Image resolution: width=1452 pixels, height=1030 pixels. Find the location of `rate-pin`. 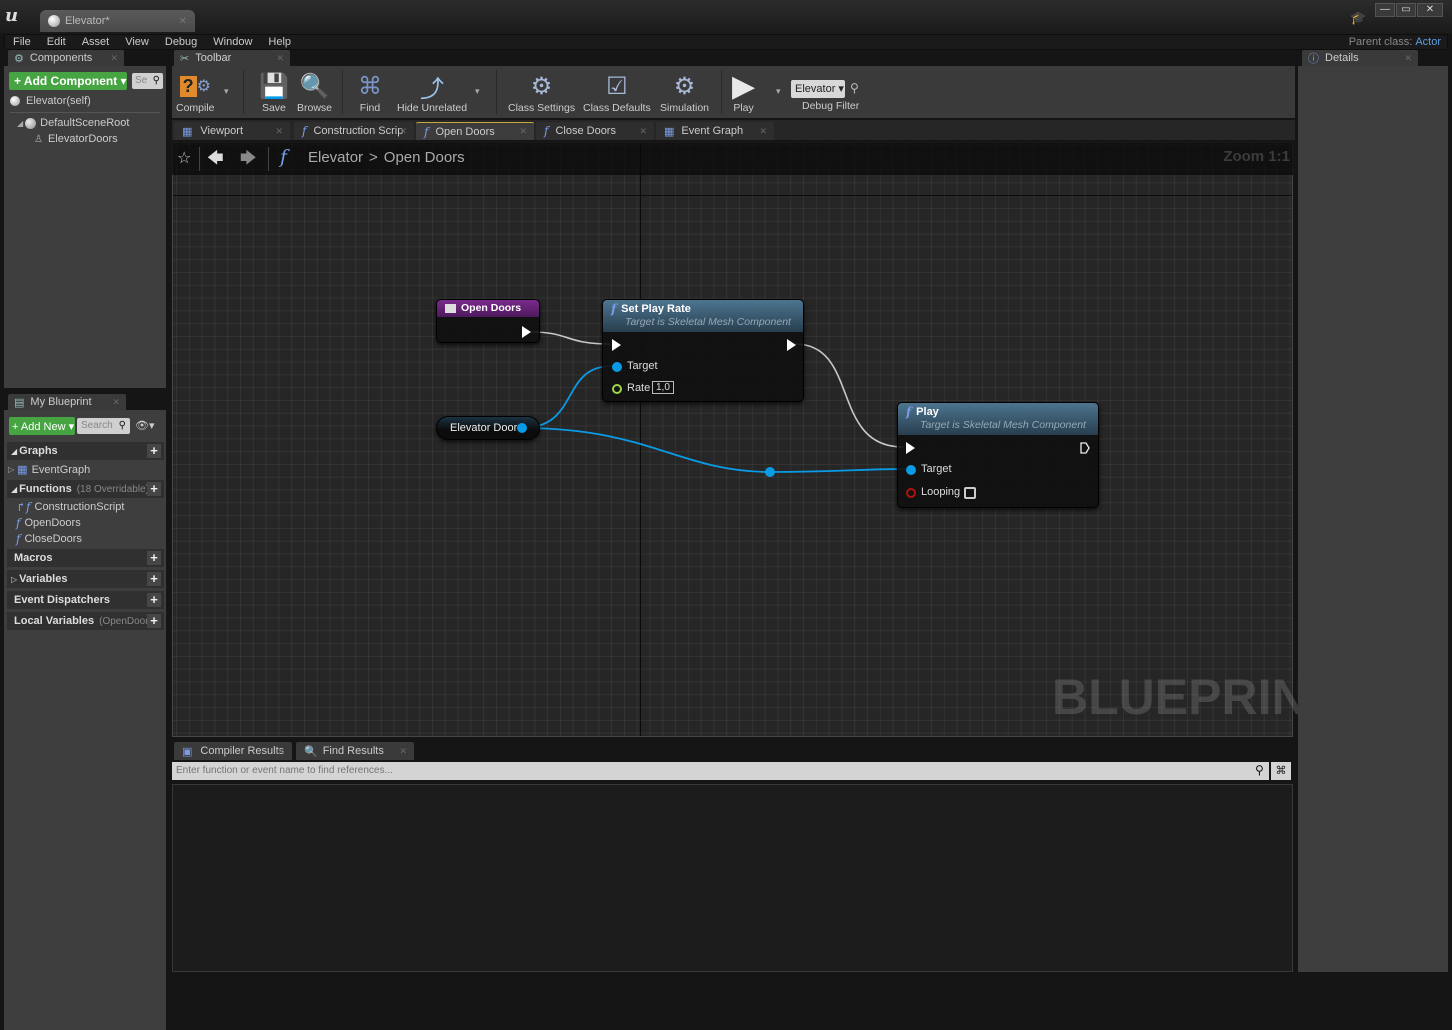

rate-pin is located at coordinates (617, 389).